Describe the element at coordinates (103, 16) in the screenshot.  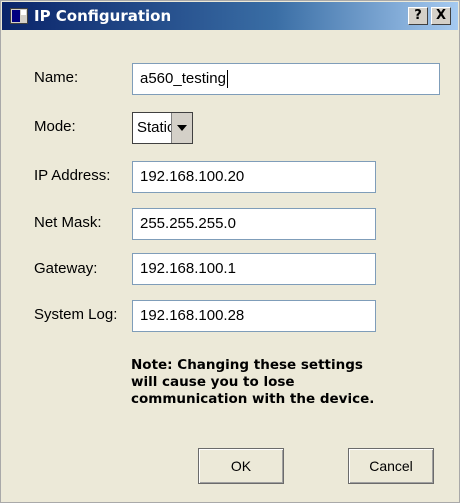
I see `window-title: IP Configuration` at that location.